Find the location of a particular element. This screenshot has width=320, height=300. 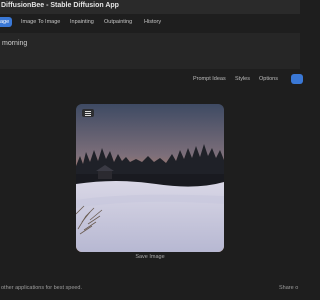

footer-message: other applications for best speed. is located at coordinates (42, 288).